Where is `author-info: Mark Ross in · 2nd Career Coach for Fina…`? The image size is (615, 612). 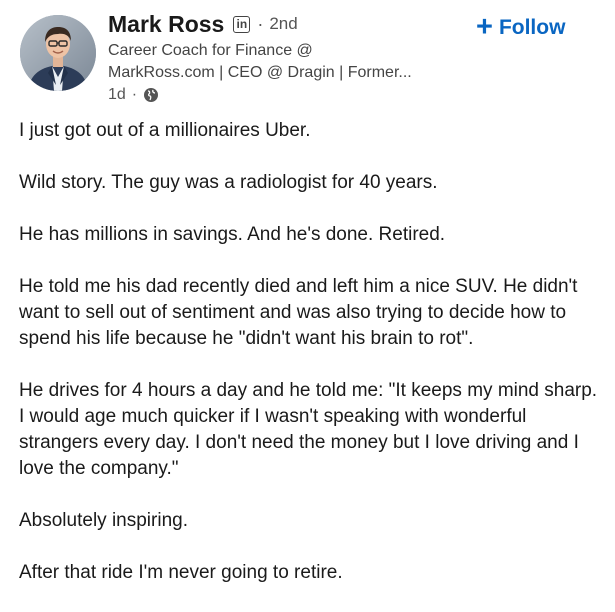 author-info: Mark Ross in · 2nd Career Coach for Fina… is located at coordinates (298, 57).